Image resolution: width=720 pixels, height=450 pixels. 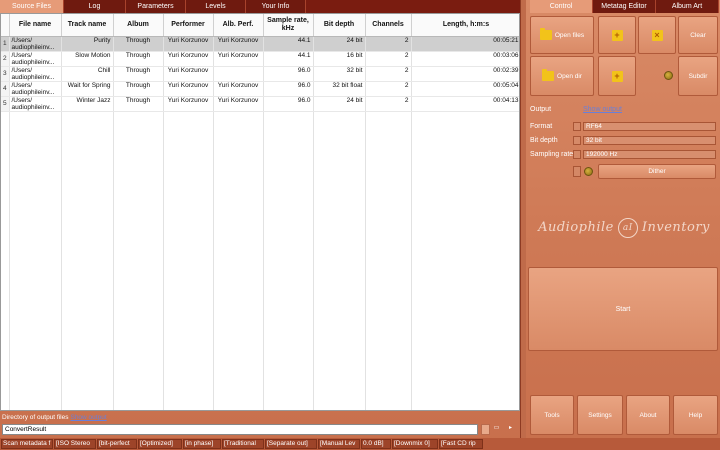 What do you see at coordinates (35, 25) in the screenshot?
I see `col-file-name: File name` at bounding box center [35, 25].